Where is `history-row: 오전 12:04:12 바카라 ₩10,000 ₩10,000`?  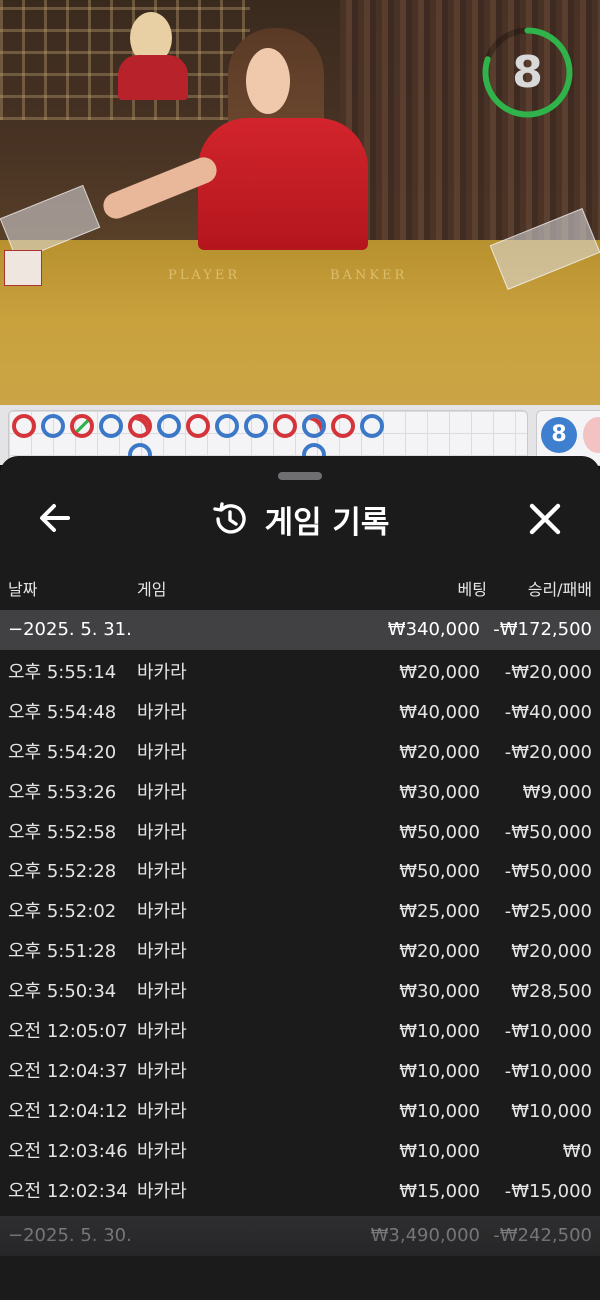
history-row: 오전 12:04:12 바카라 ₩10,000 ₩10,000 is located at coordinates (300, 1112).